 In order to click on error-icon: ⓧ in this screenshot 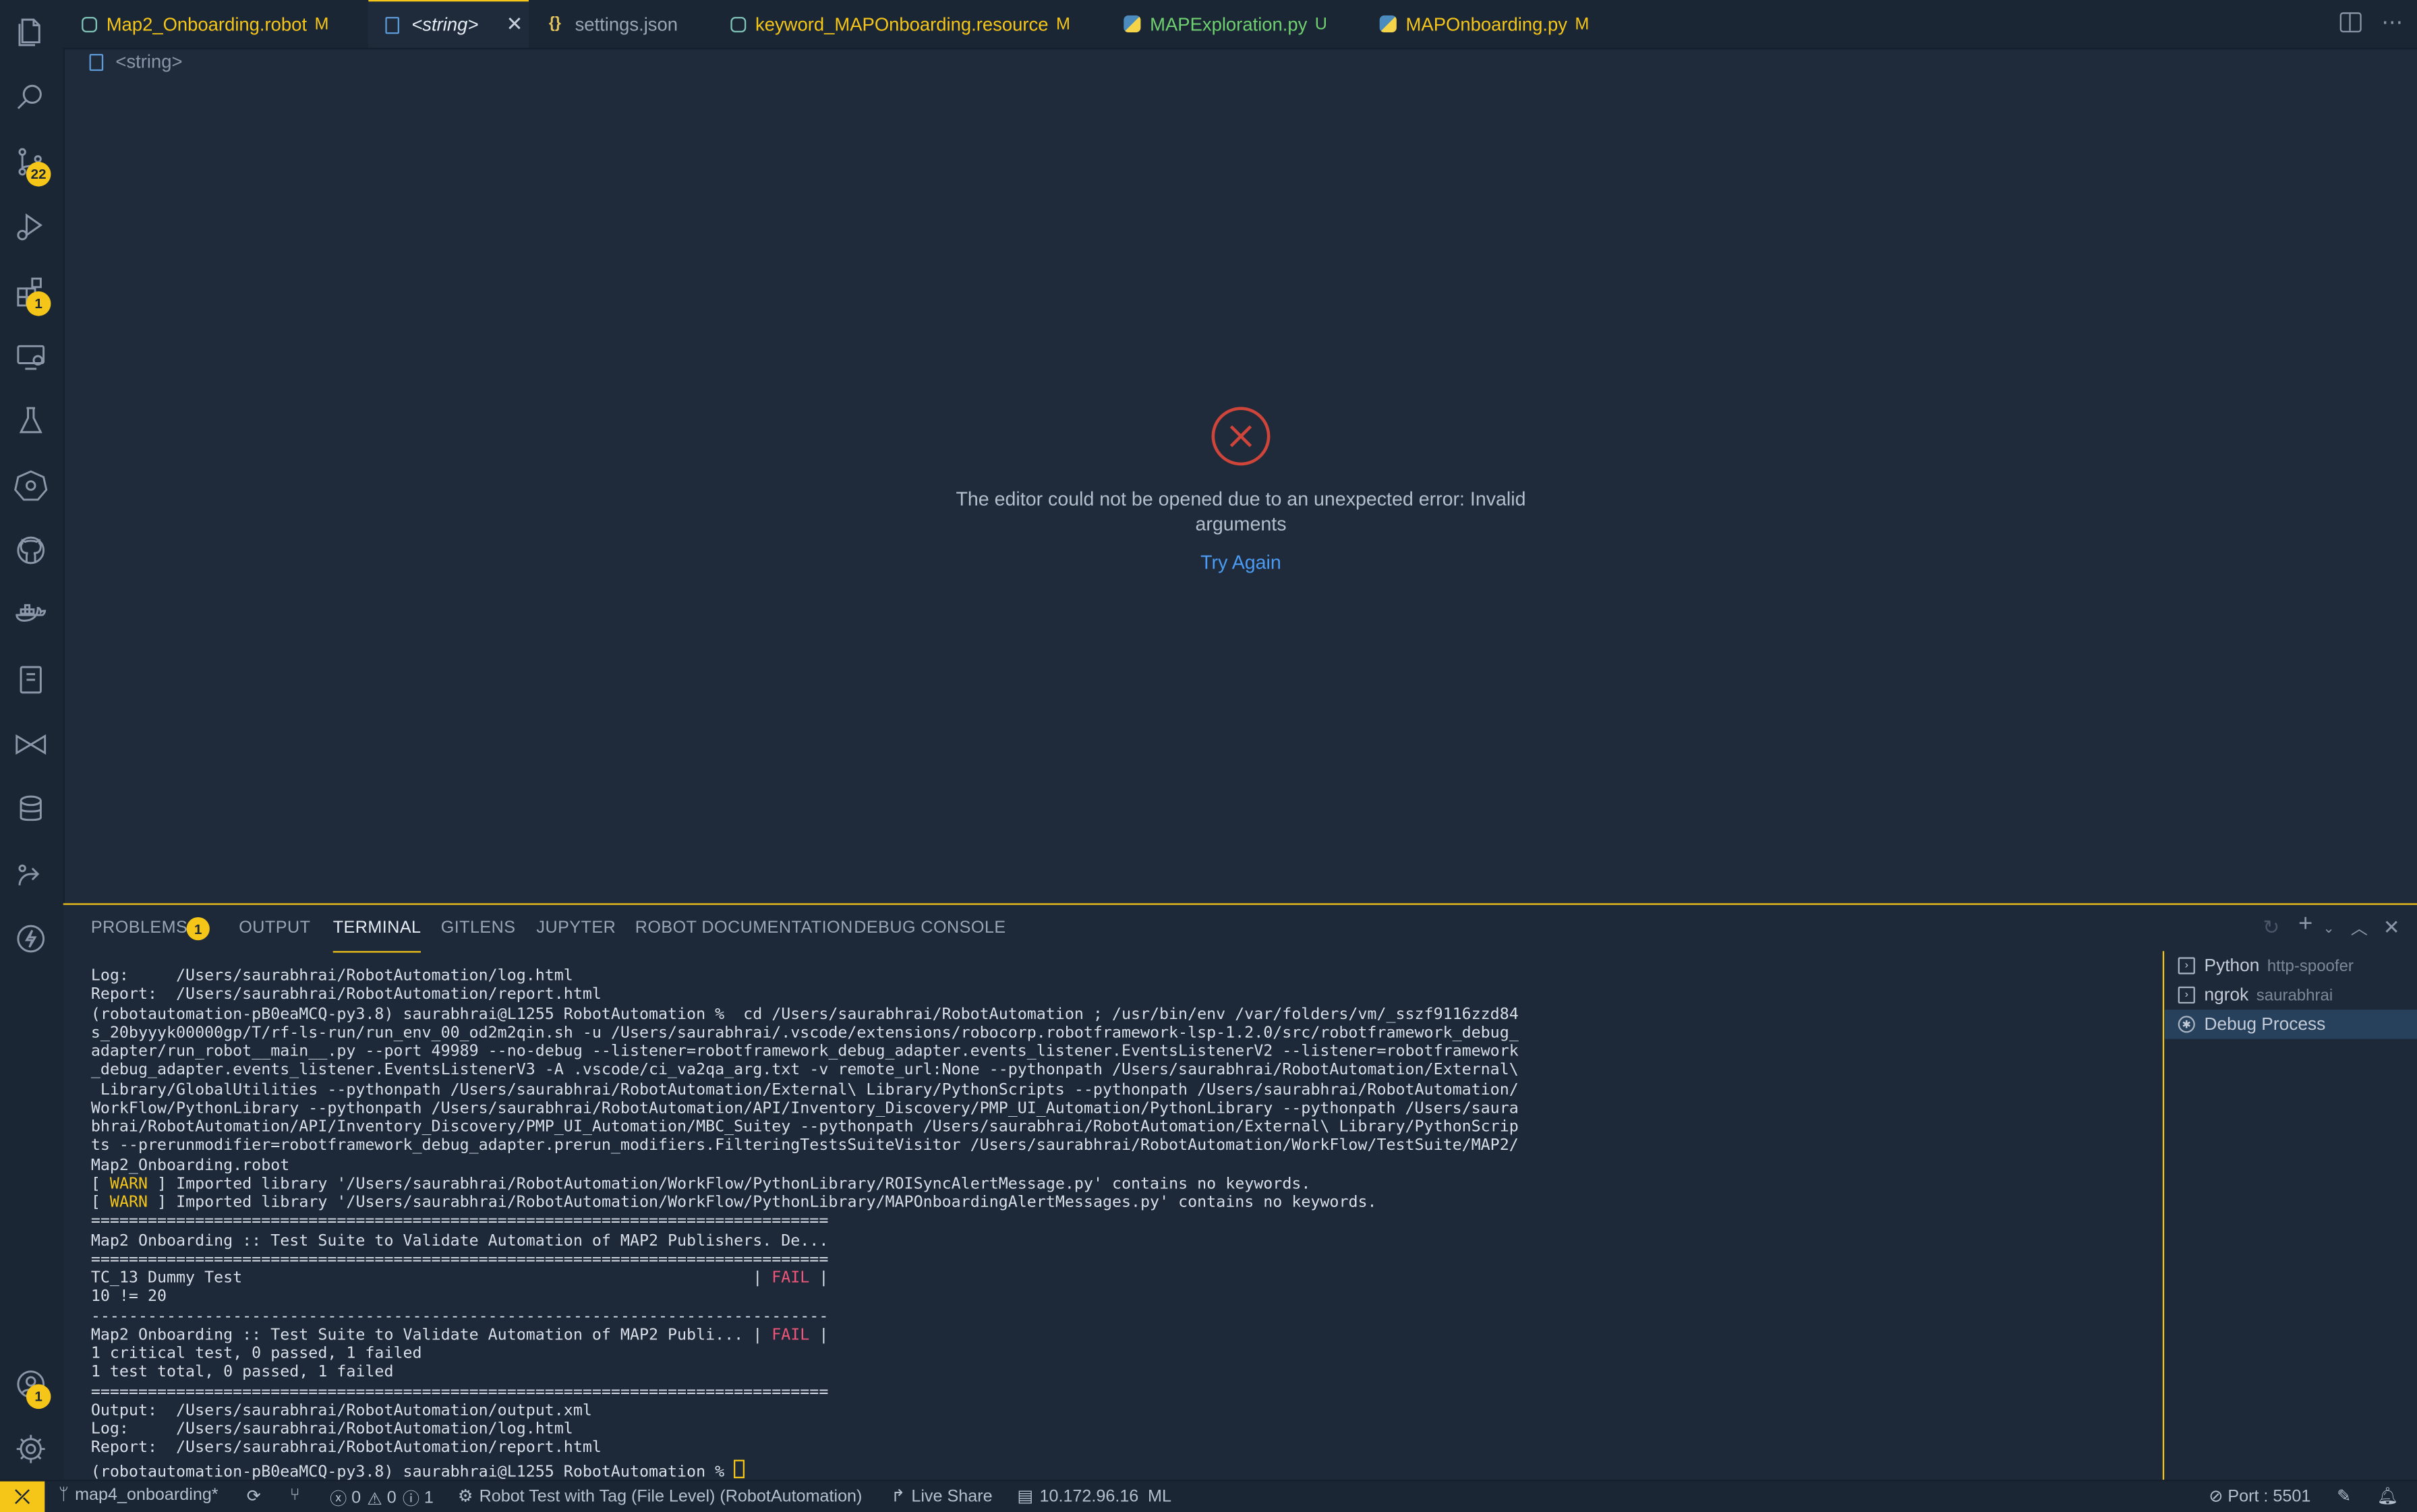, I will do `click(338, 1500)`.